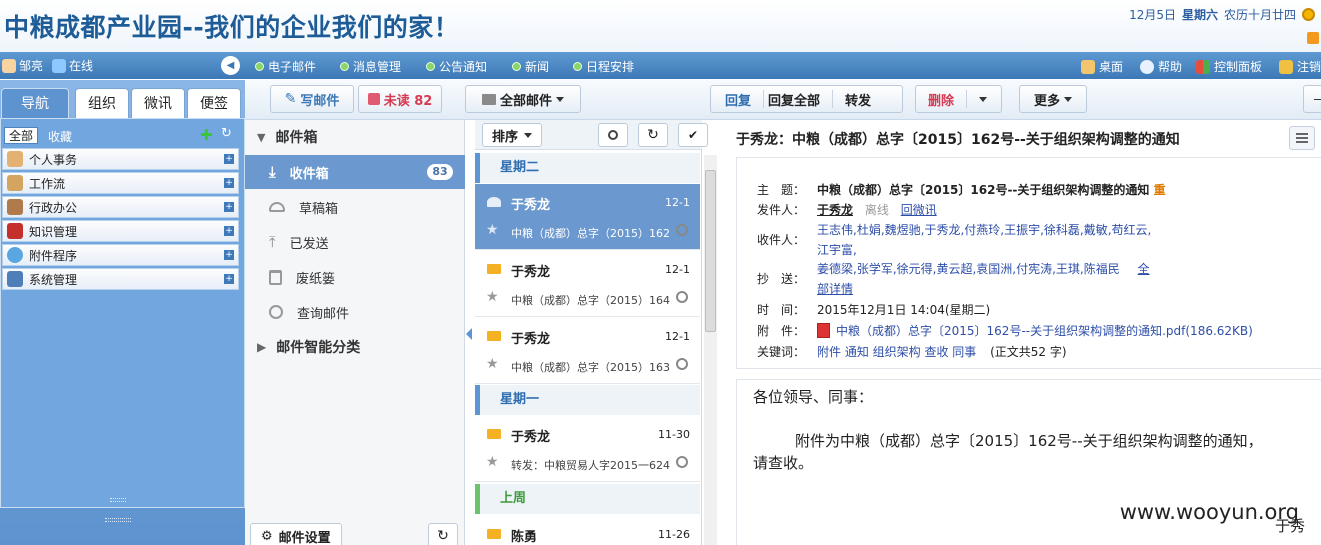 This screenshot has width=1321, height=545. I want to click on chevron-down-icon, so click(983, 99).